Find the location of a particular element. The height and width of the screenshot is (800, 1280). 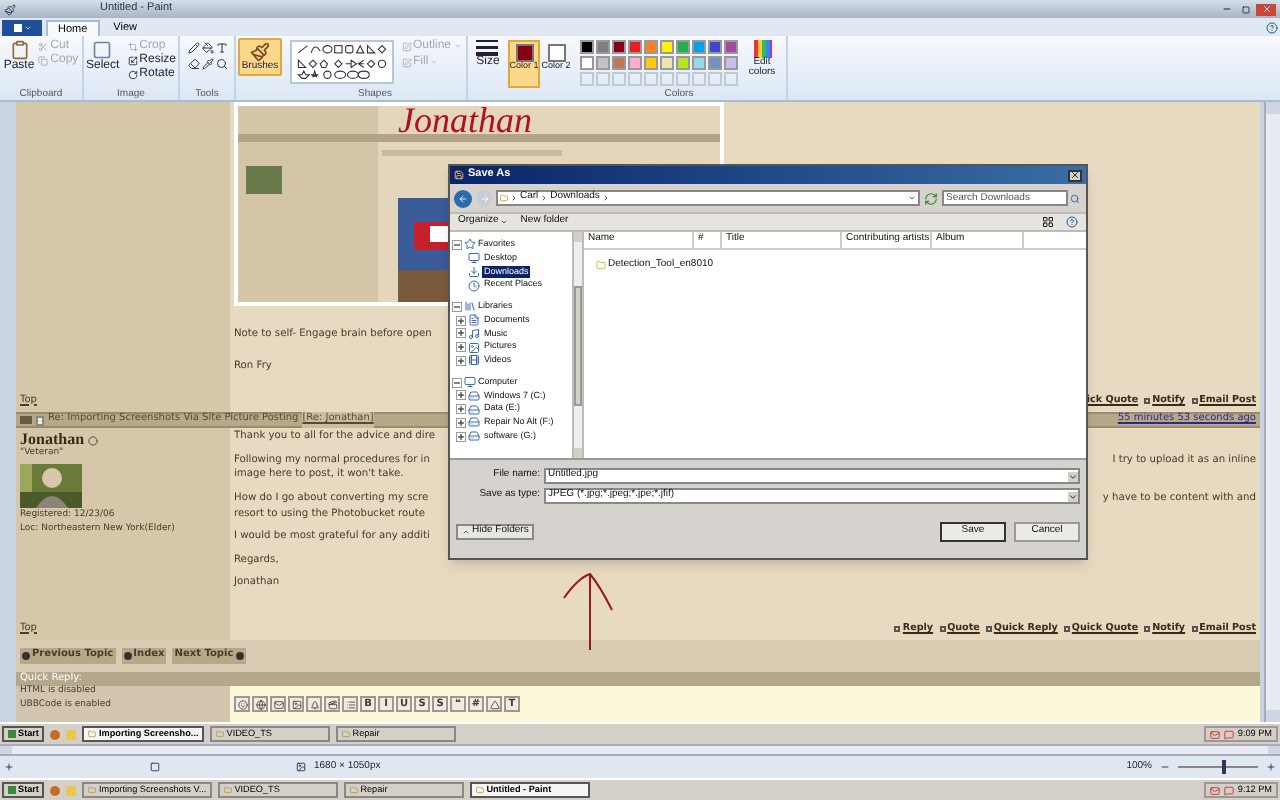

selection-icon is located at coordinates (102, 50).